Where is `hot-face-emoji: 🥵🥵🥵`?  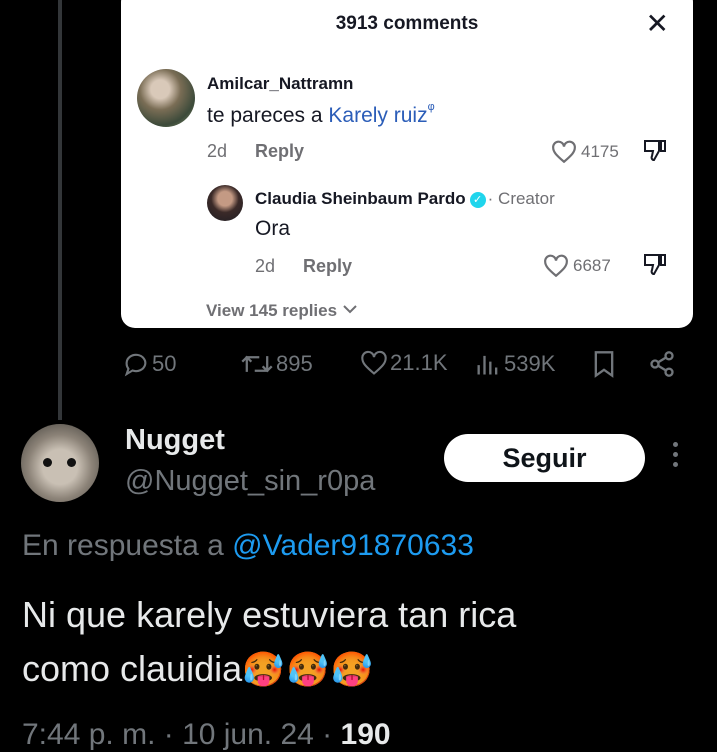
hot-face-emoji: 🥵🥵🥵 is located at coordinates (309, 670).